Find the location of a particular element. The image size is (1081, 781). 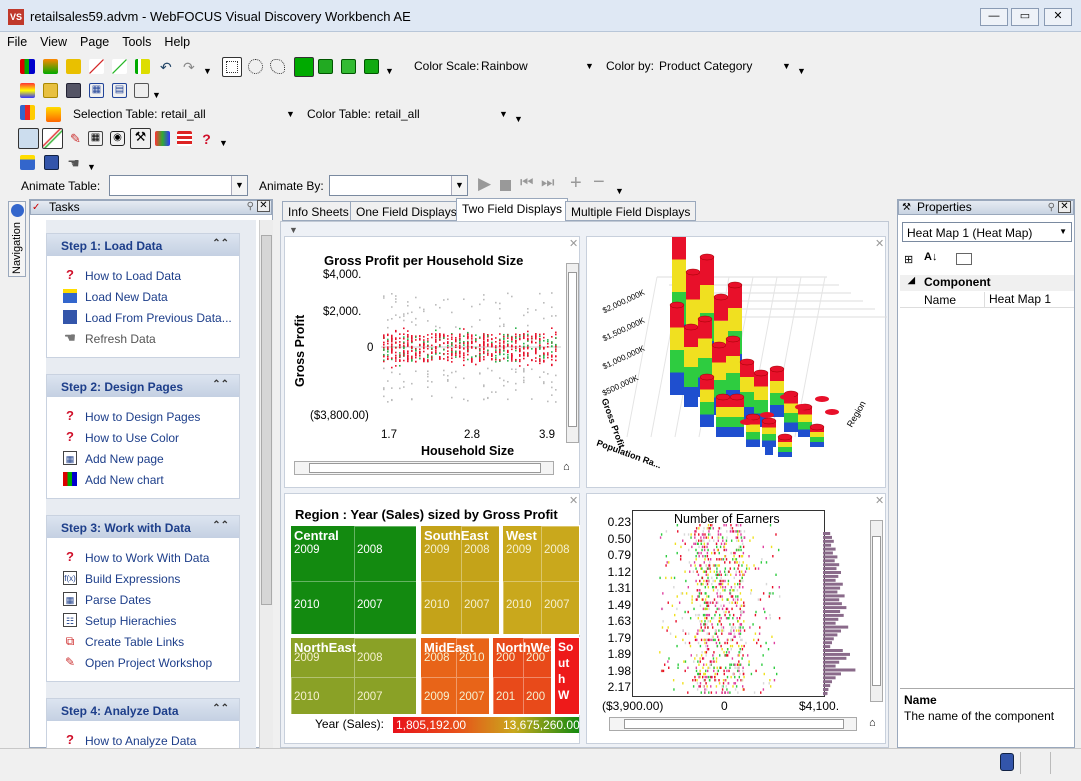

minus-icon: − is located at coordinates (599, 182).